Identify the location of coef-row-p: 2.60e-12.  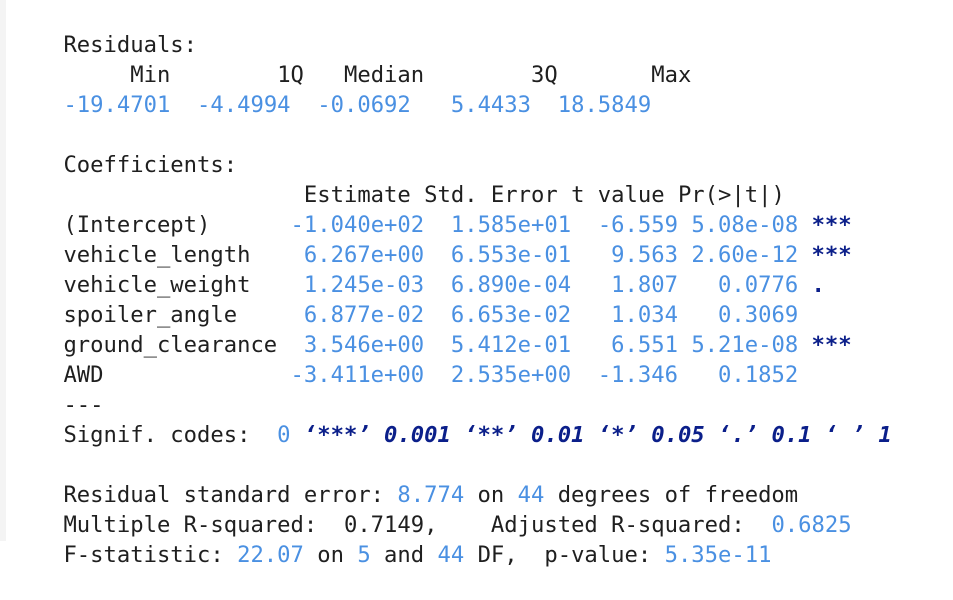
(745, 255).